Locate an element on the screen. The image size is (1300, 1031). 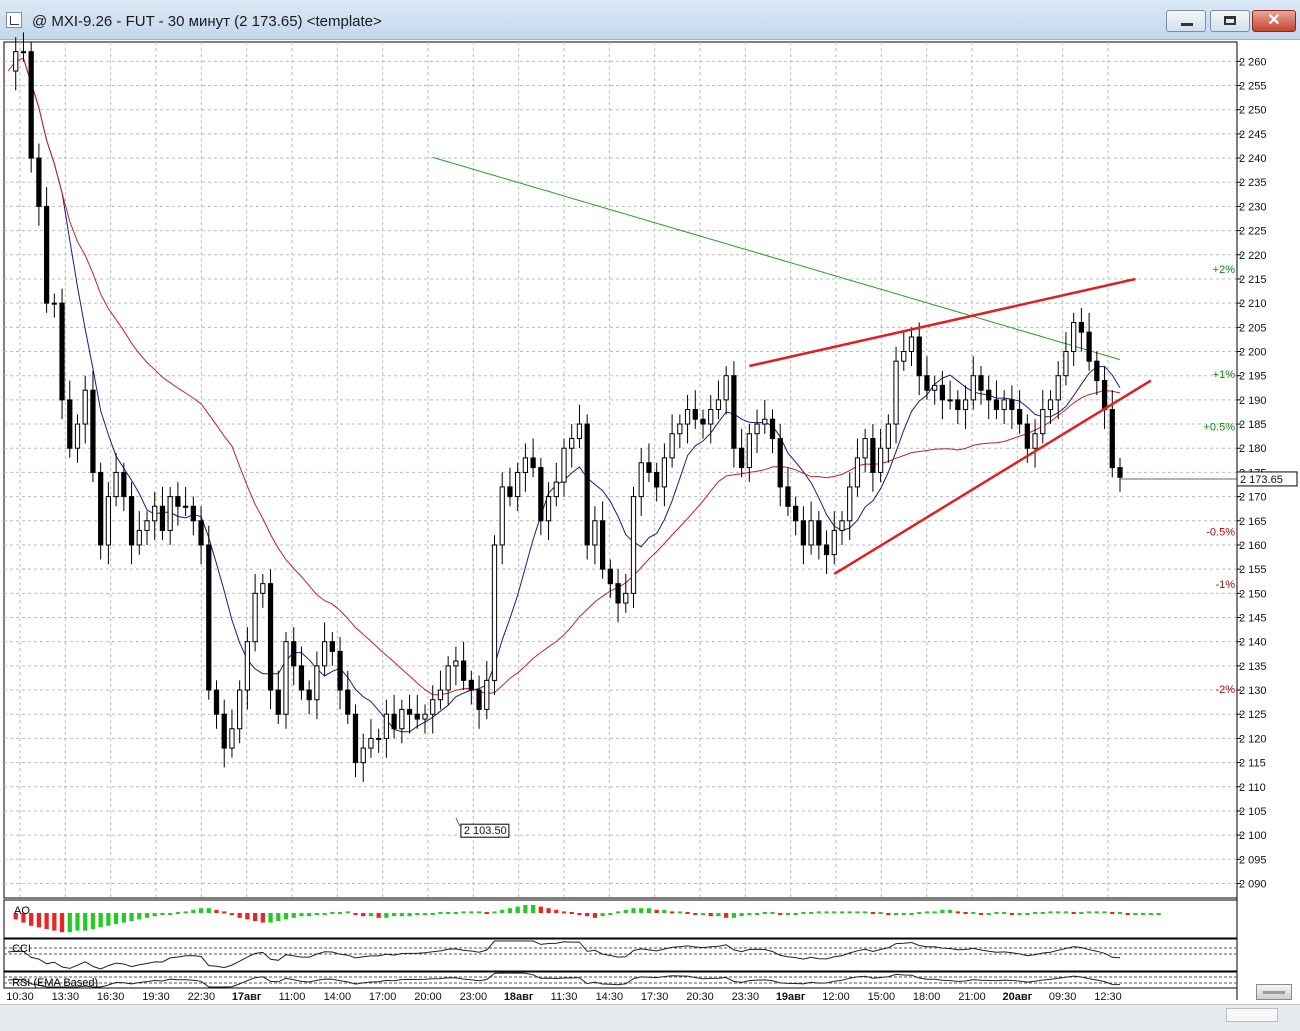
zoom-field is located at coordinates (1252, 1015).